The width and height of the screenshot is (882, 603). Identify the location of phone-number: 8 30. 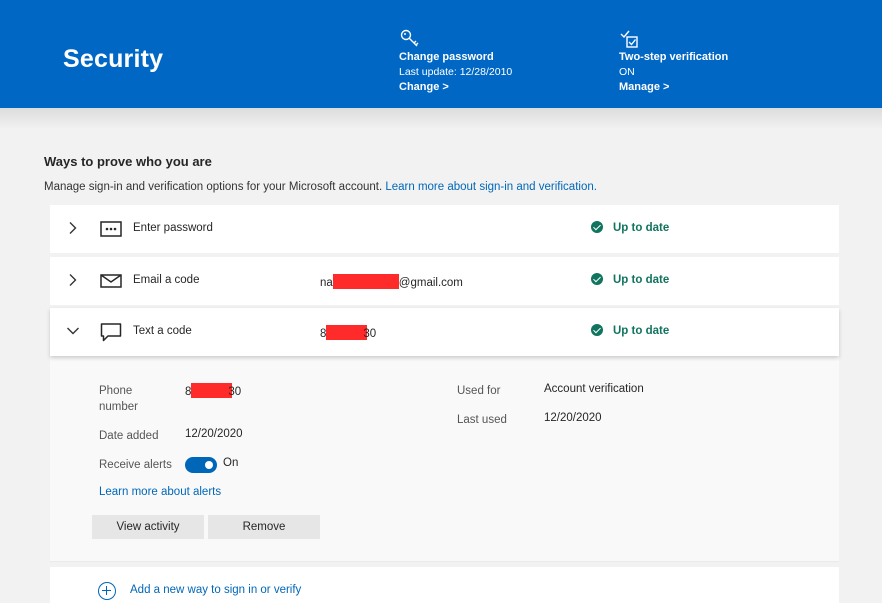
(348, 332).